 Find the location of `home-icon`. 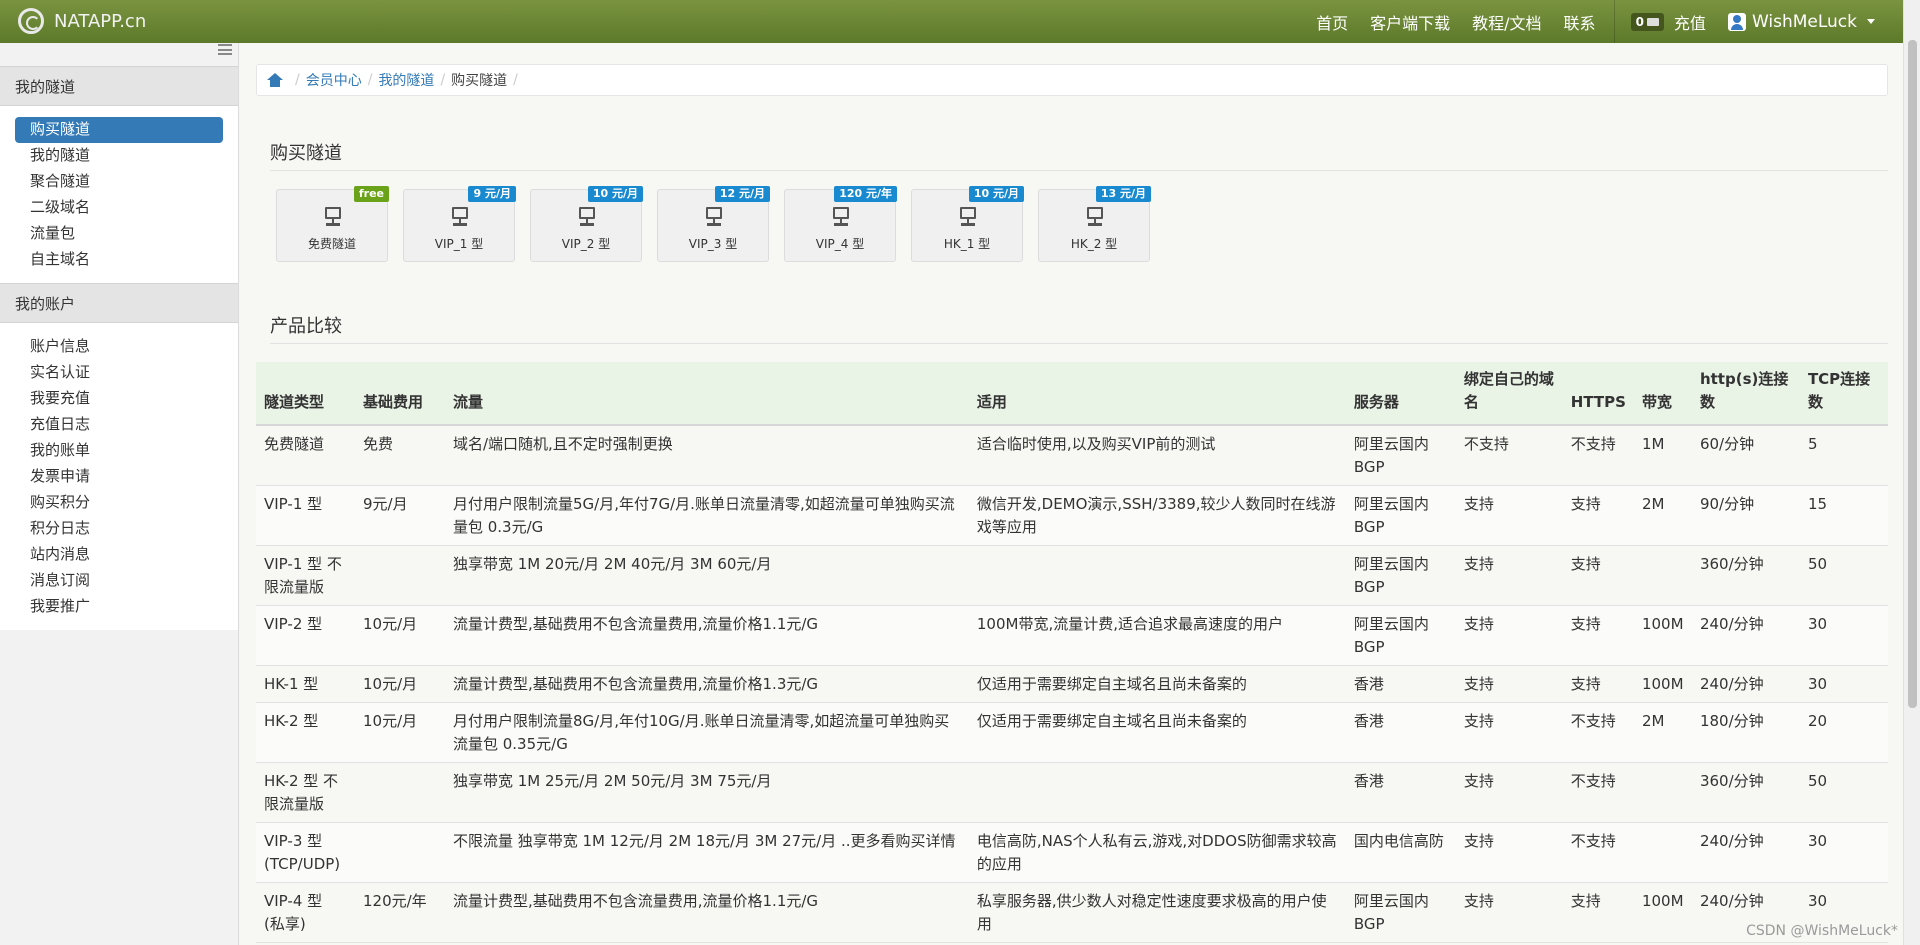

home-icon is located at coordinates (275, 80).